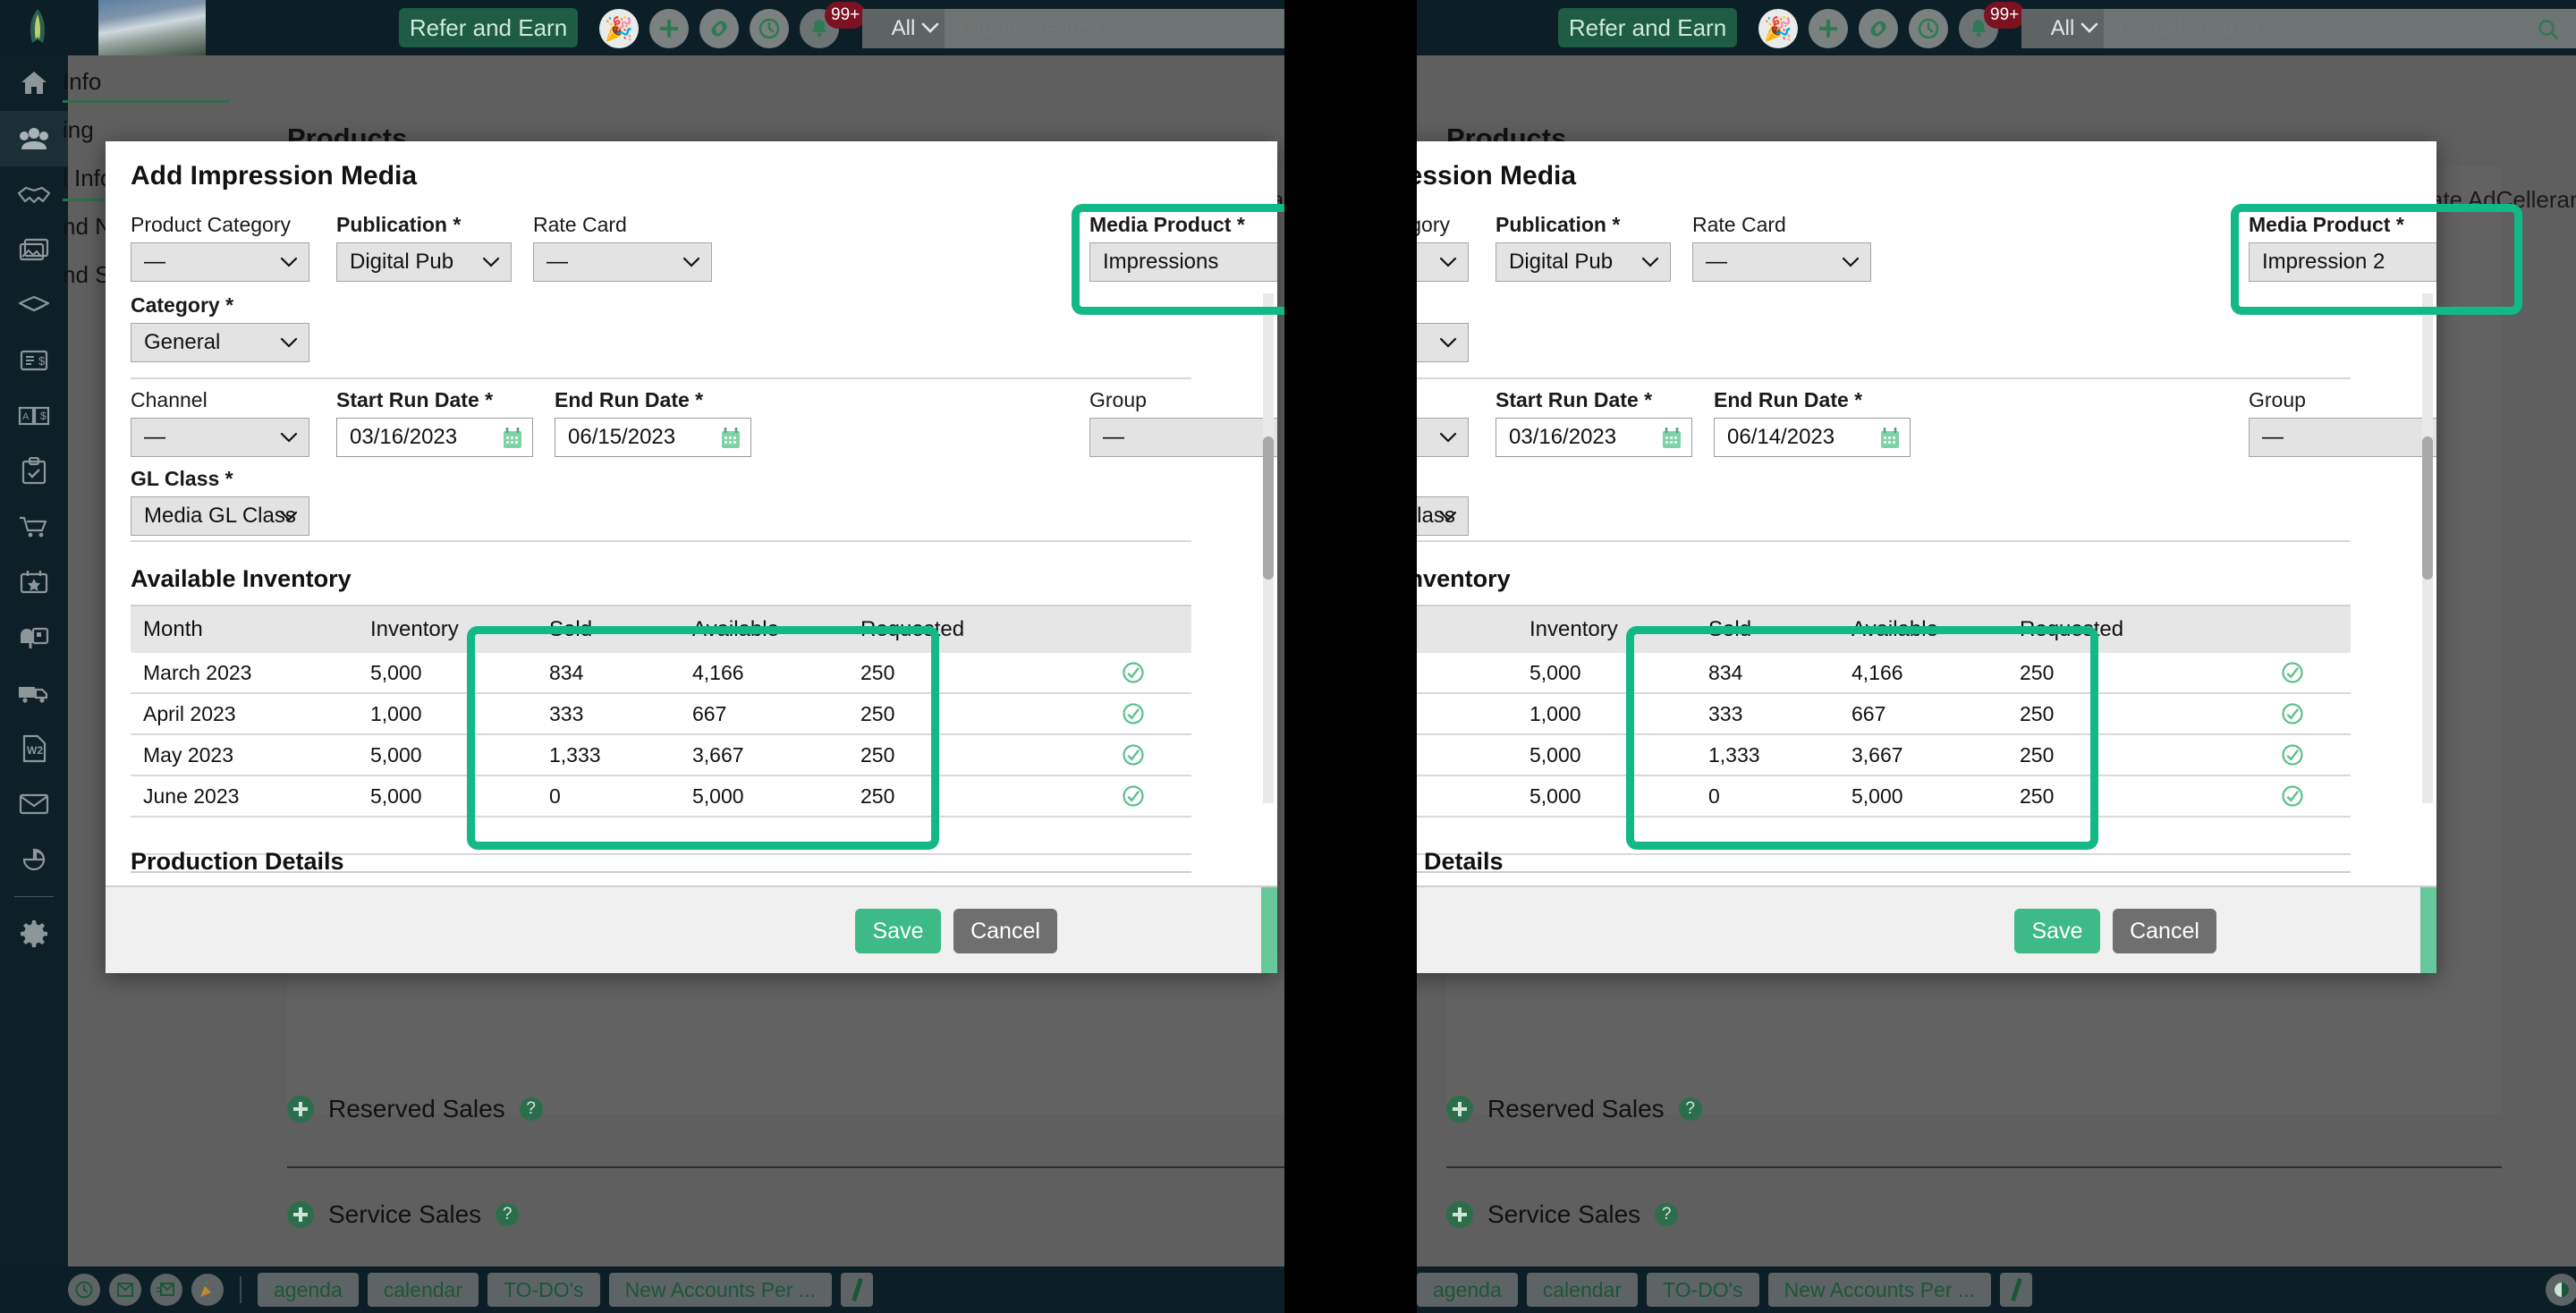 This screenshot has width=2576, height=1313. What do you see at coordinates (34, 582) in the screenshot?
I see `sidebar-item-events` at bounding box center [34, 582].